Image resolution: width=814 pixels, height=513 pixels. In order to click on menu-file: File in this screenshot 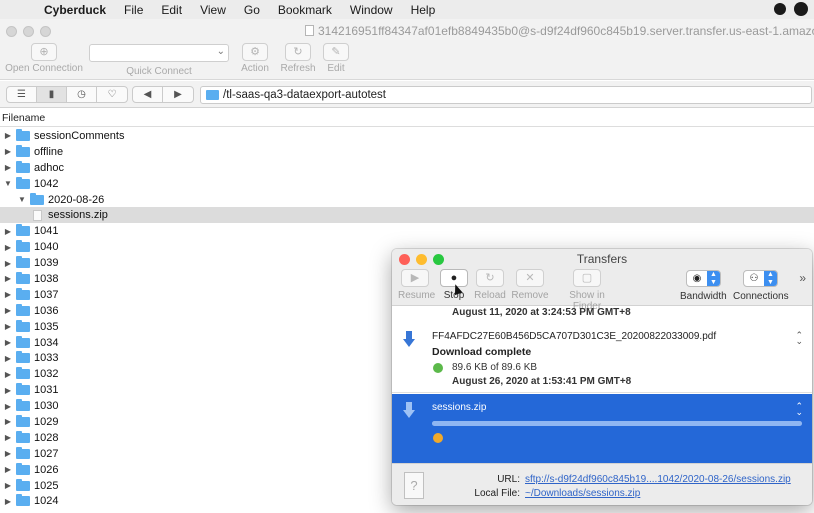, I will do `click(133, 10)`.